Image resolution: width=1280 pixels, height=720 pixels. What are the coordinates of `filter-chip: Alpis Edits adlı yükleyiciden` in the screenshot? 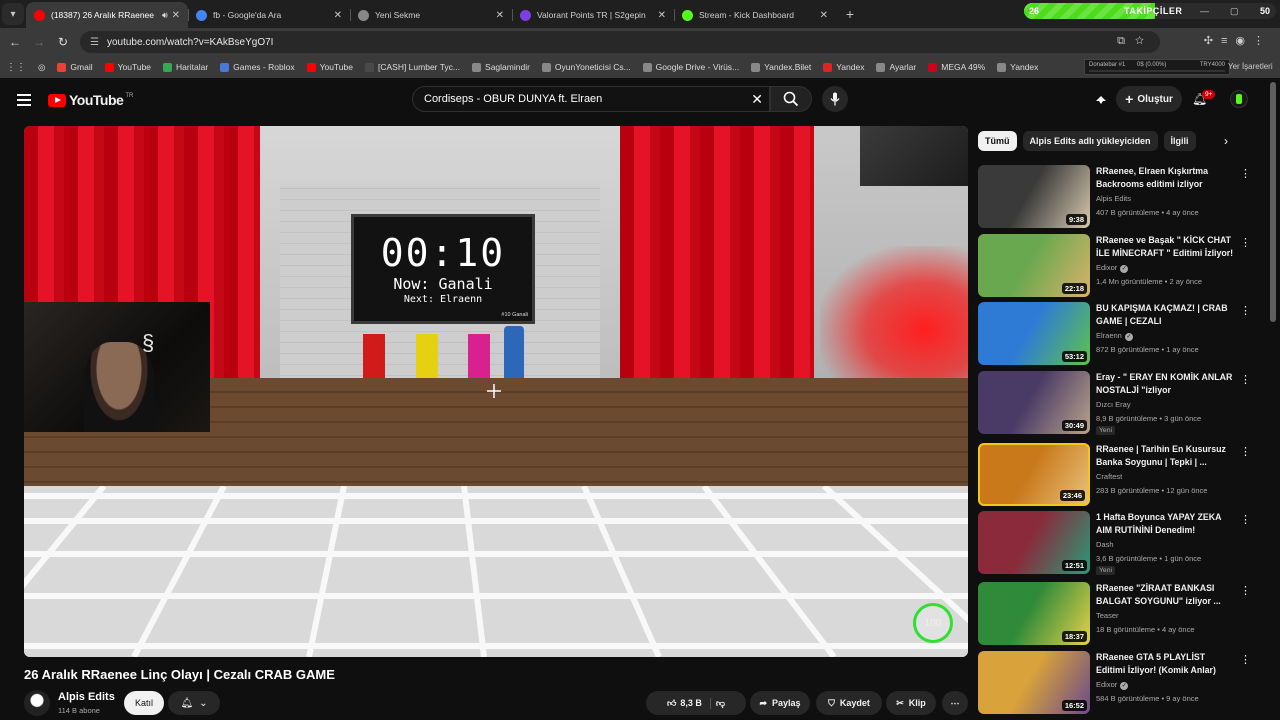 It's located at (1090, 141).